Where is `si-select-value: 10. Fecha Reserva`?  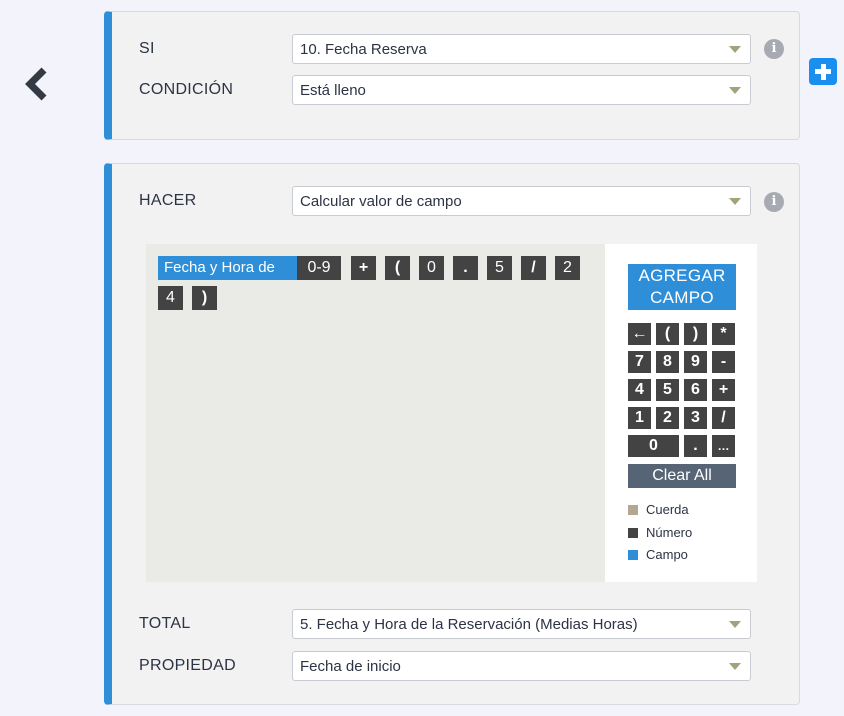 si-select-value: 10. Fecha Reserva is located at coordinates (363, 49).